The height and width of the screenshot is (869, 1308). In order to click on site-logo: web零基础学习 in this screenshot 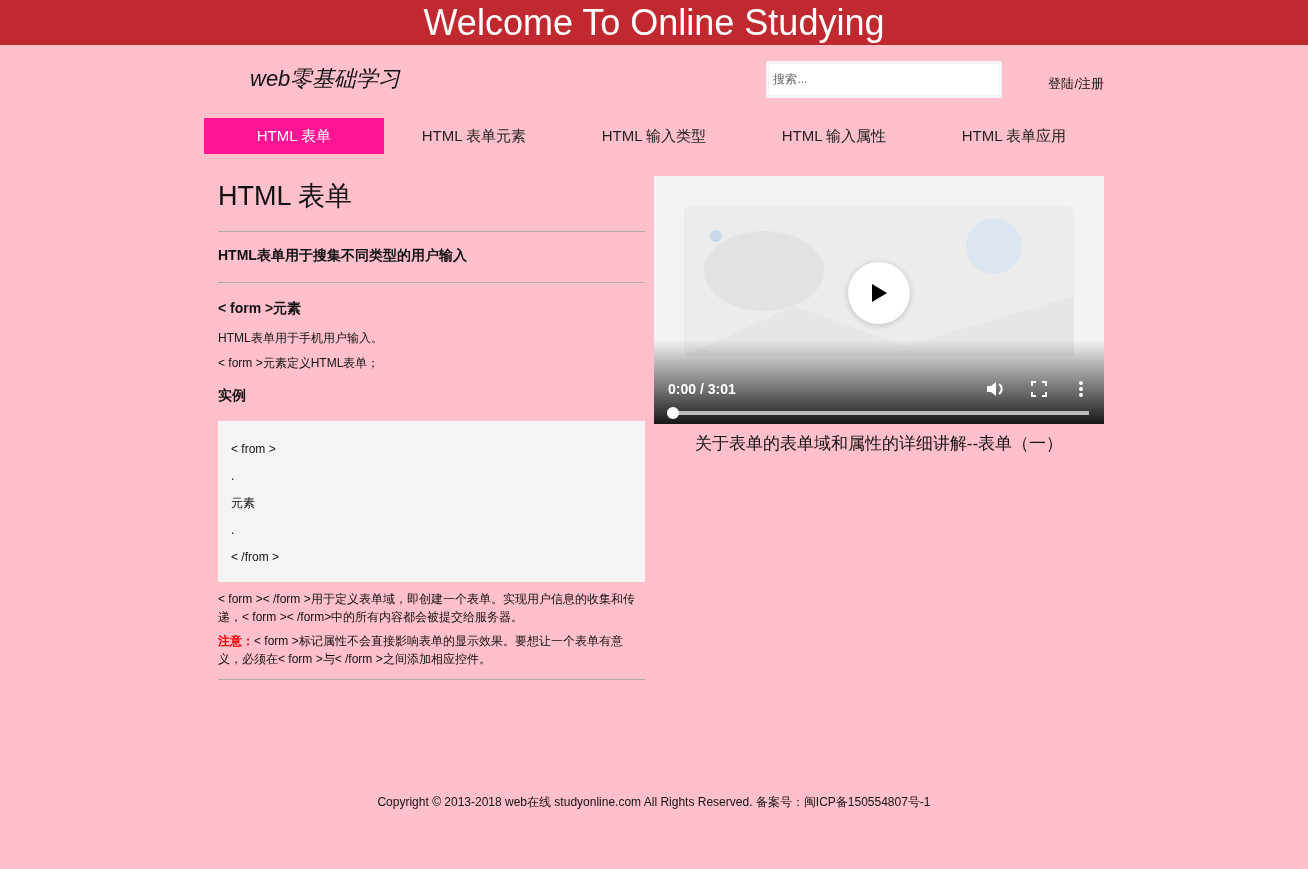, I will do `click(325, 79)`.